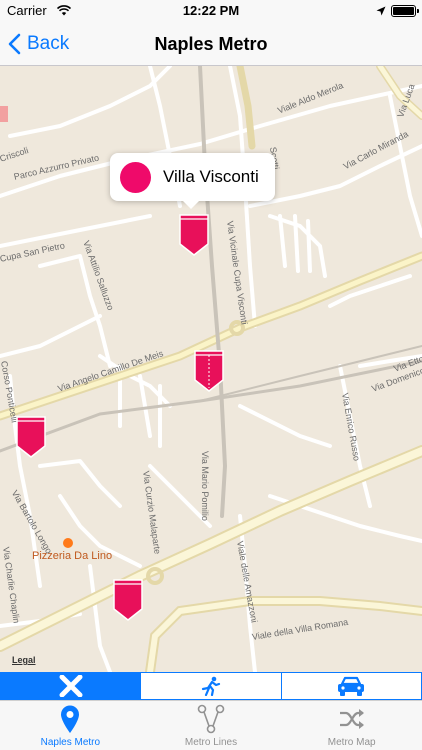  I want to click on back-label: Back, so click(48, 43).